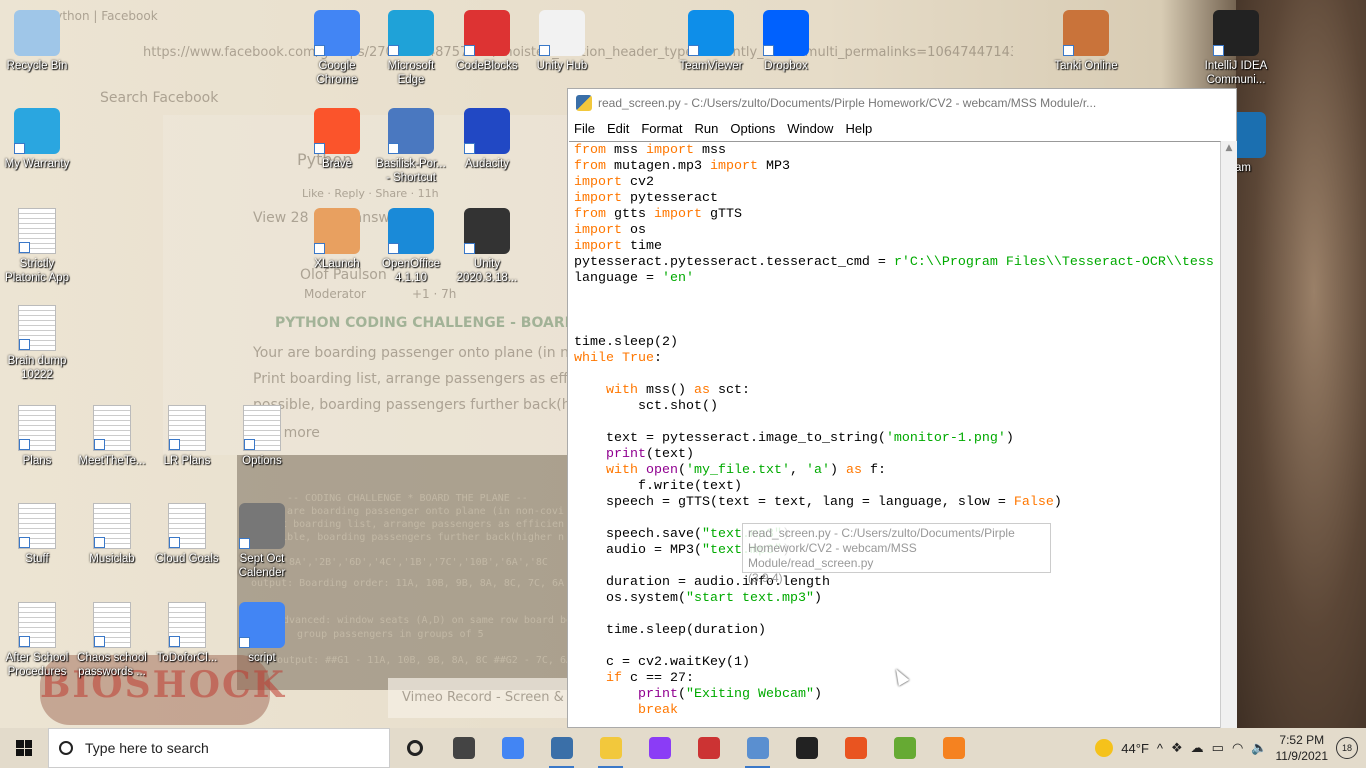 The width and height of the screenshot is (1366, 768). What do you see at coordinates (953, 748) in the screenshot?
I see `taskbar-sublime-text` at bounding box center [953, 748].